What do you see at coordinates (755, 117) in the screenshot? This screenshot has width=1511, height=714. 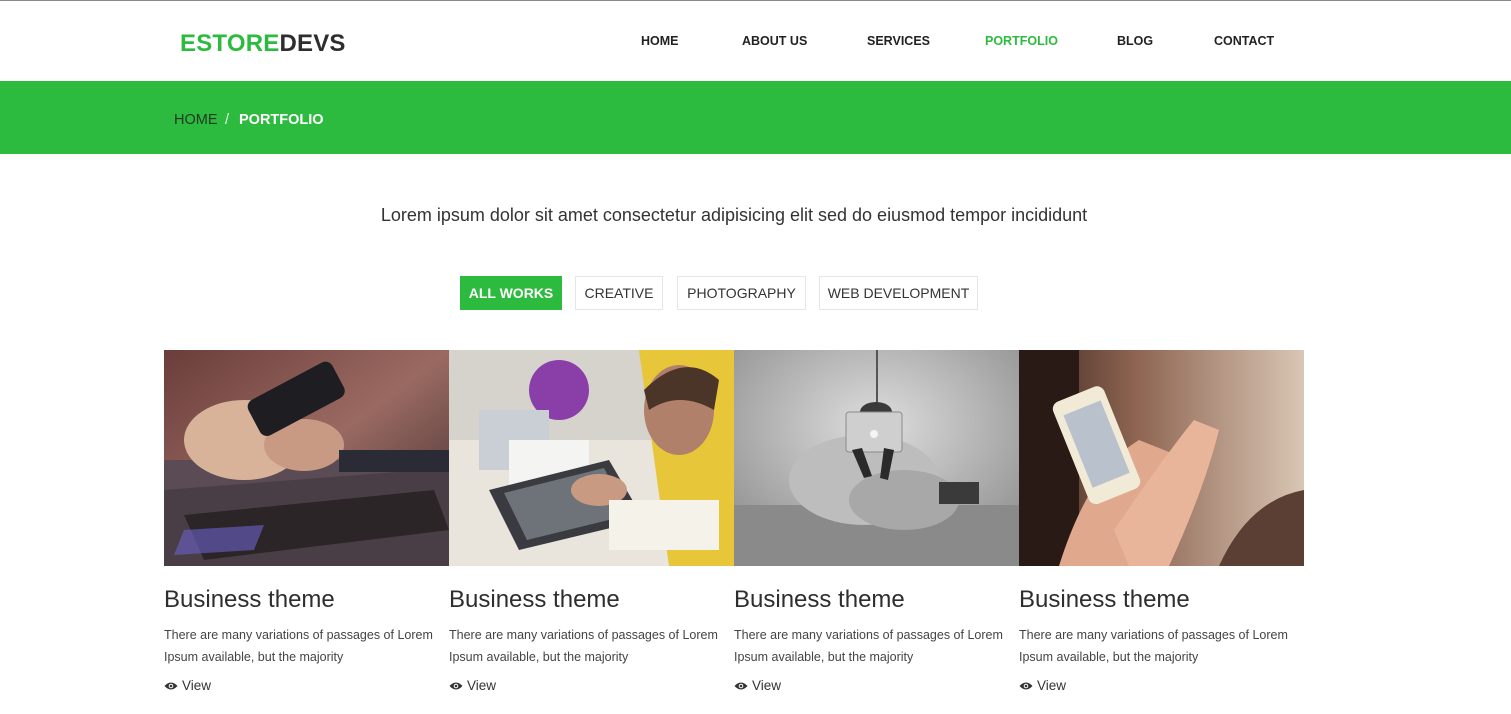 I see `breadcrumb-banner: HOME / PORTFOLIO` at bounding box center [755, 117].